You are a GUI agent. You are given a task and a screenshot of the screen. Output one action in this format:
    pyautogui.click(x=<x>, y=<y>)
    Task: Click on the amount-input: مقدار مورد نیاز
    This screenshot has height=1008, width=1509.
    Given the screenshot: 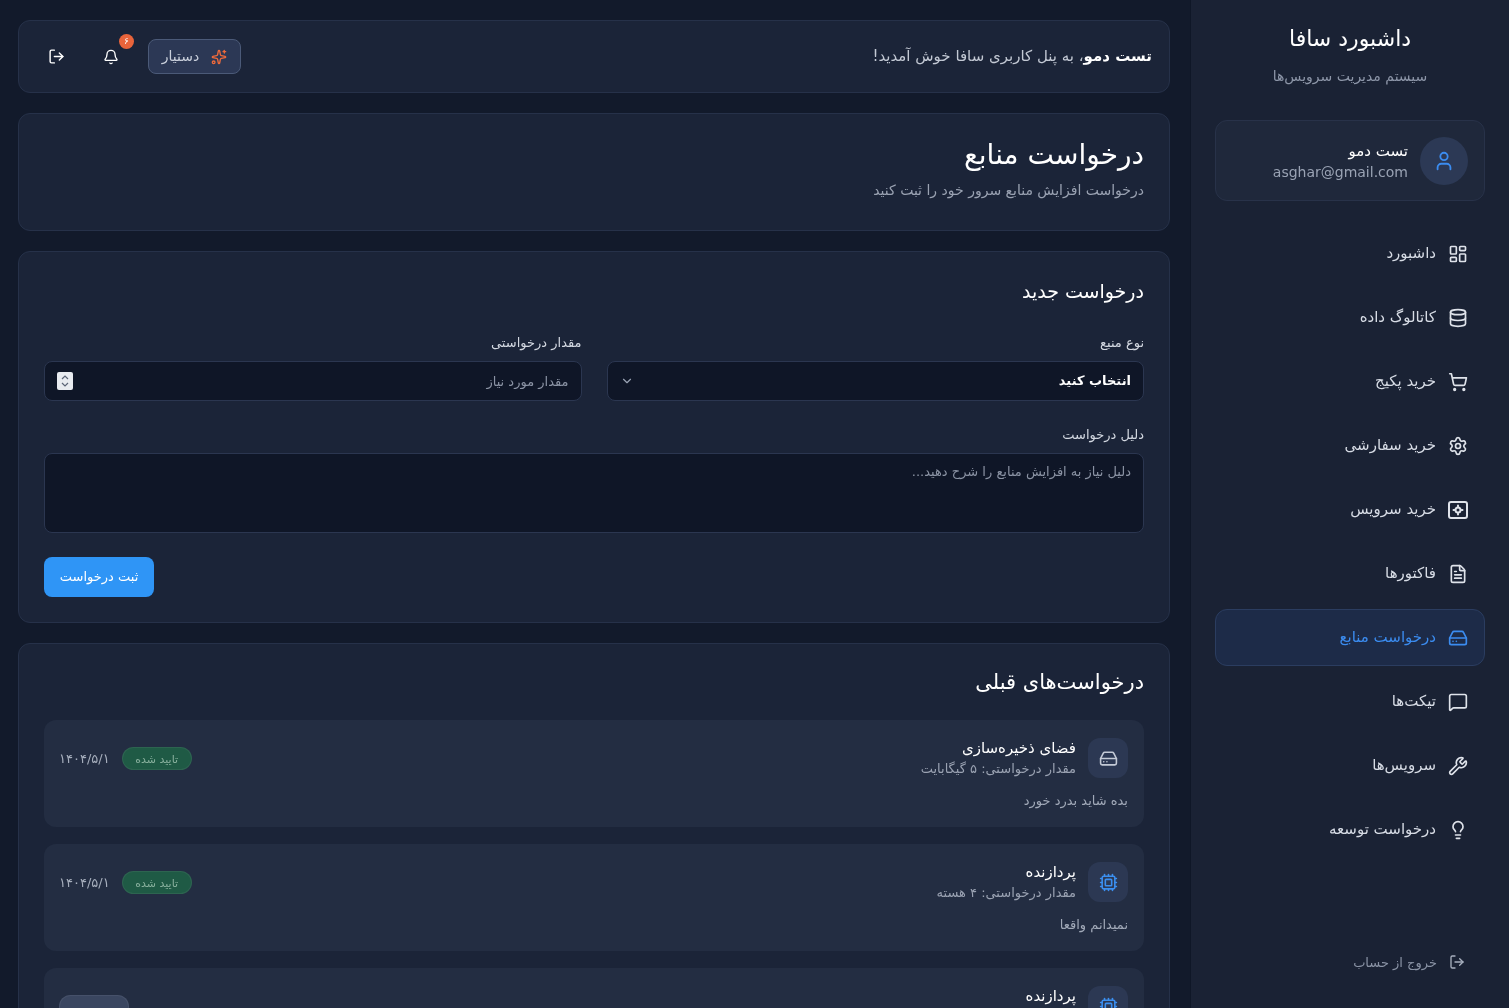 What is the action you would take?
    pyautogui.click(x=313, y=381)
    